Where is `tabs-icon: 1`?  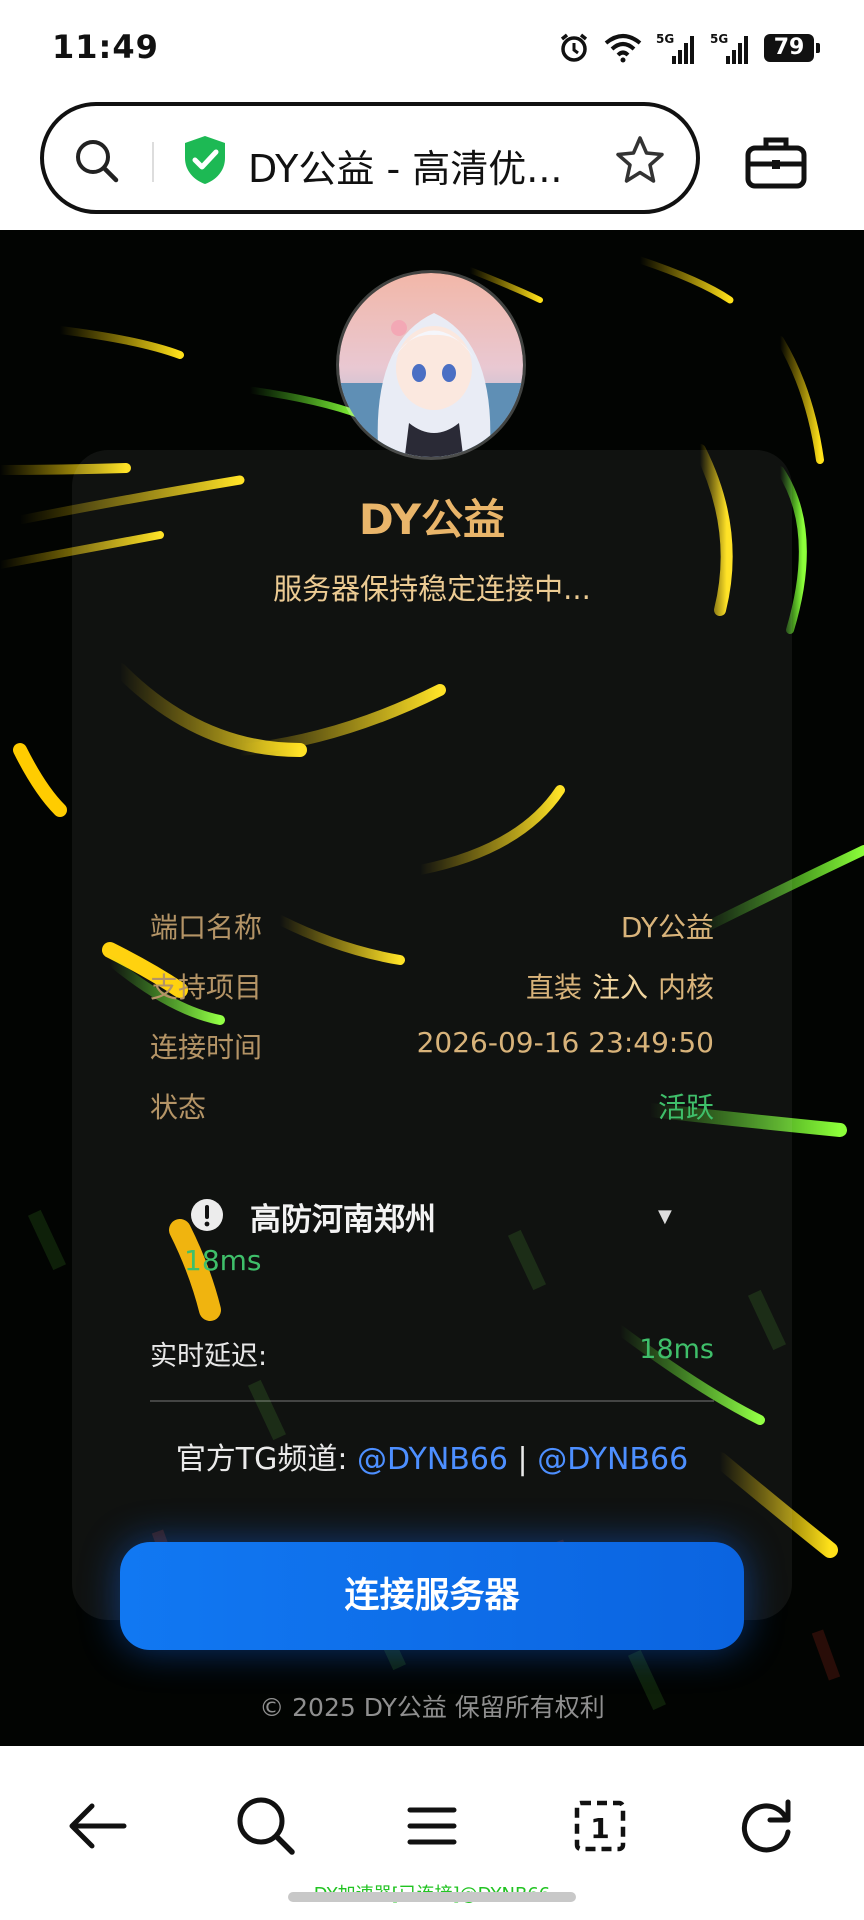
tabs-icon: 1 is located at coordinates (600, 1826).